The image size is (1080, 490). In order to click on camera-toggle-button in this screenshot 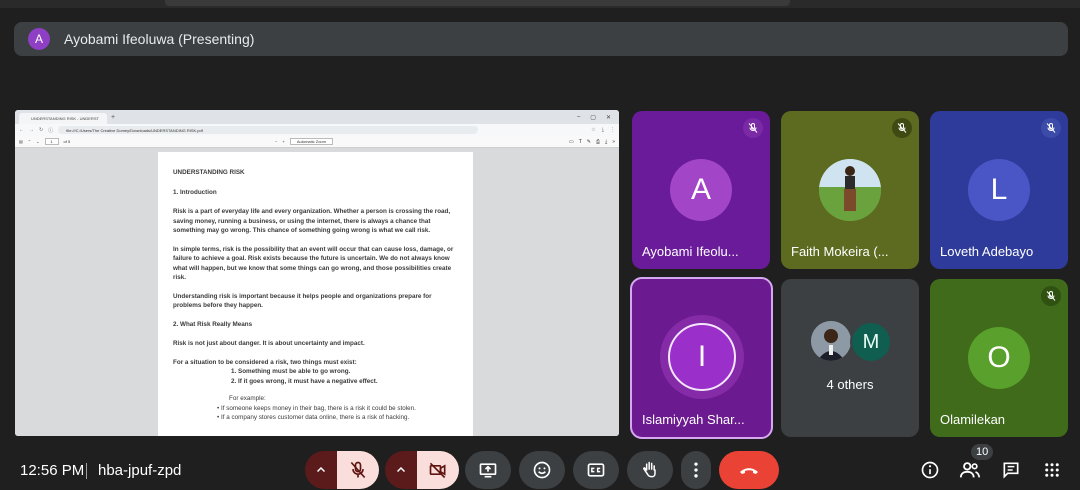, I will do `click(438, 470)`.